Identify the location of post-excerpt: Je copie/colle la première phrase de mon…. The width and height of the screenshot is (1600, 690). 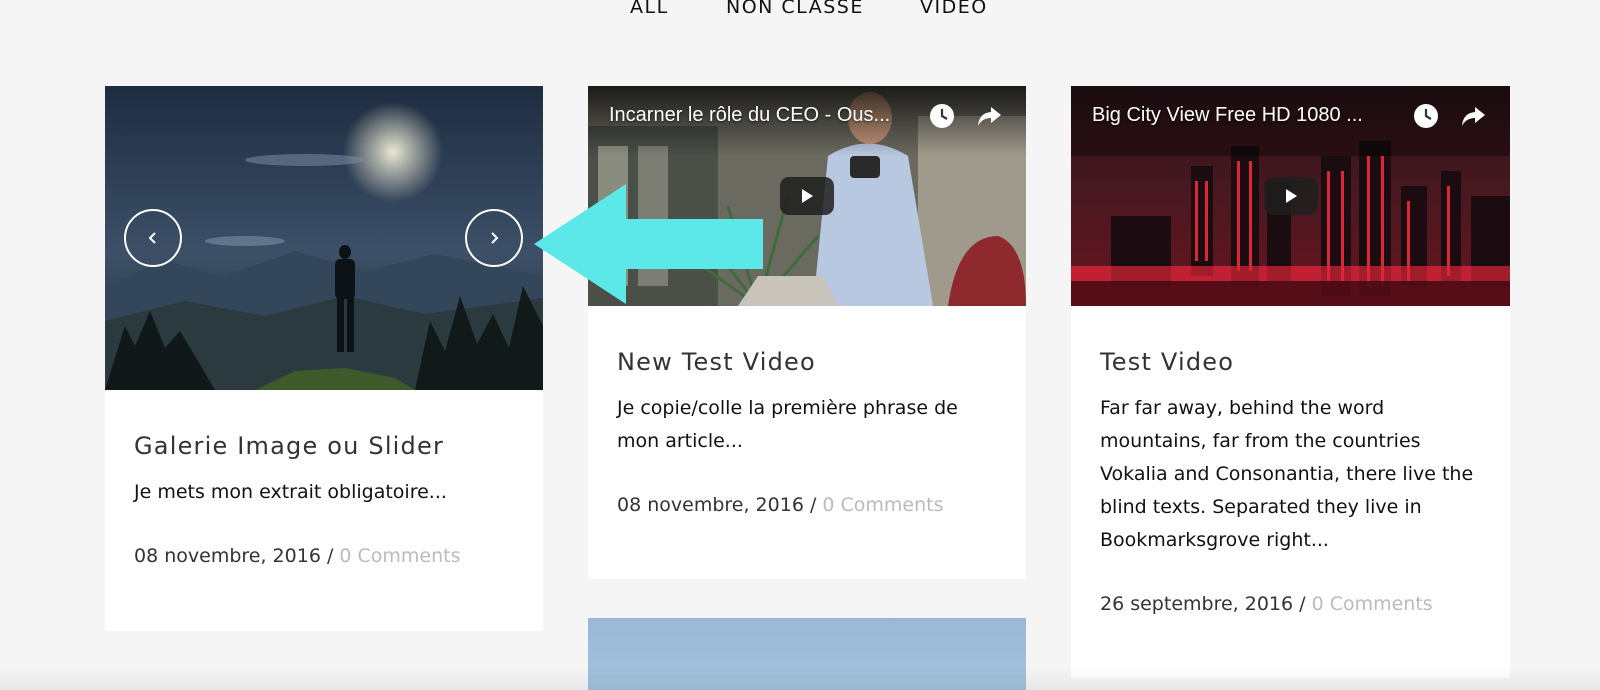
(787, 424).